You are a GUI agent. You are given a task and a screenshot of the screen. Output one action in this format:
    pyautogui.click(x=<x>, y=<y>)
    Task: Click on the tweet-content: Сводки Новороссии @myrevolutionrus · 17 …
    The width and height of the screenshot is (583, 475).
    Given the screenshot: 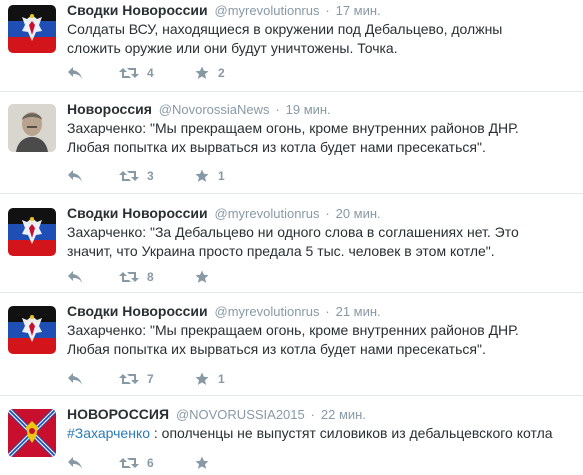 What is the action you would take?
    pyautogui.click(x=321, y=29)
    